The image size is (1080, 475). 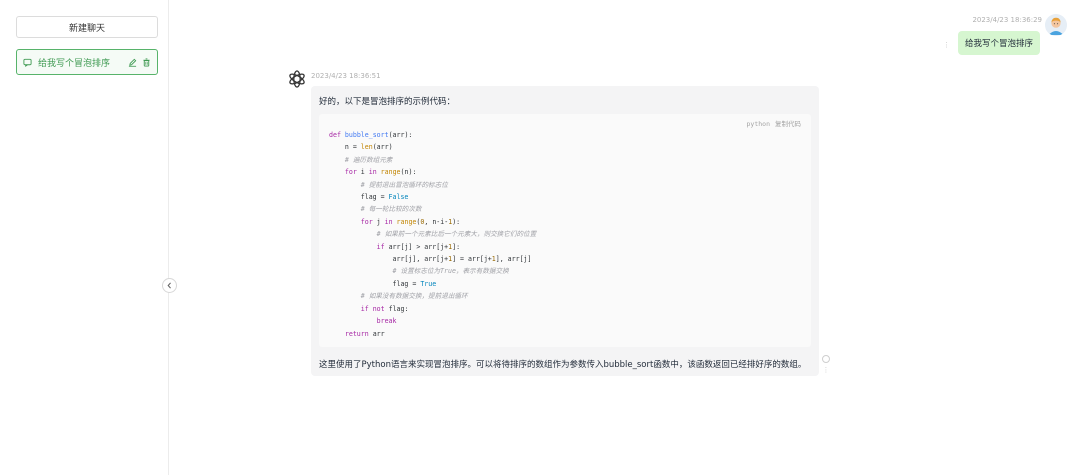 What do you see at coordinates (391, 209) in the screenshot?
I see `code-line: # 每一轮比较的次数` at bounding box center [391, 209].